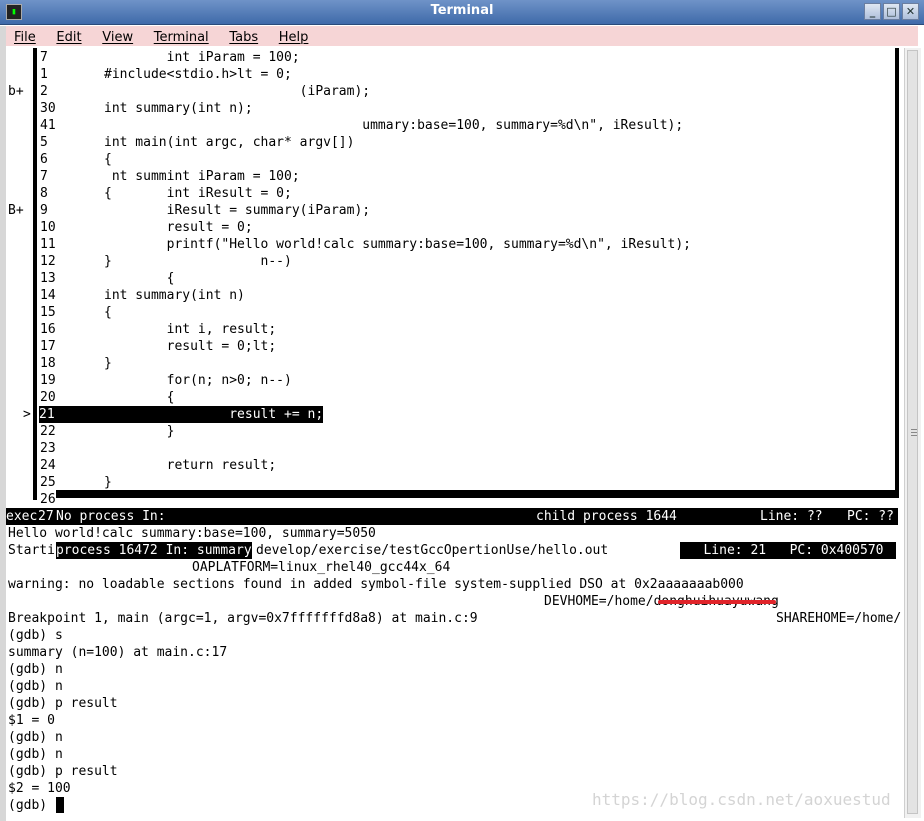 Image resolution: width=924 pixels, height=821 pixels. Describe the element at coordinates (606, 516) in the screenshot. I see `status-child-process: child process 1644` at that location.